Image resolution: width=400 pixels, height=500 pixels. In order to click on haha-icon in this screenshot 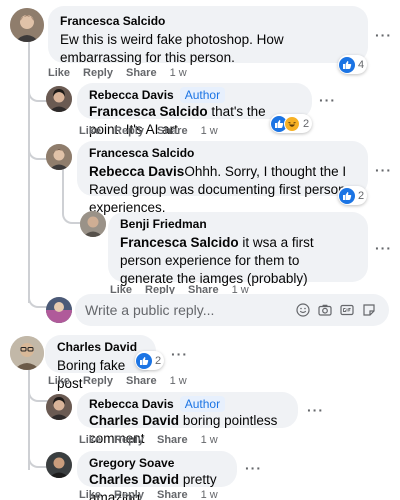, I will do `click(292, 123)`.